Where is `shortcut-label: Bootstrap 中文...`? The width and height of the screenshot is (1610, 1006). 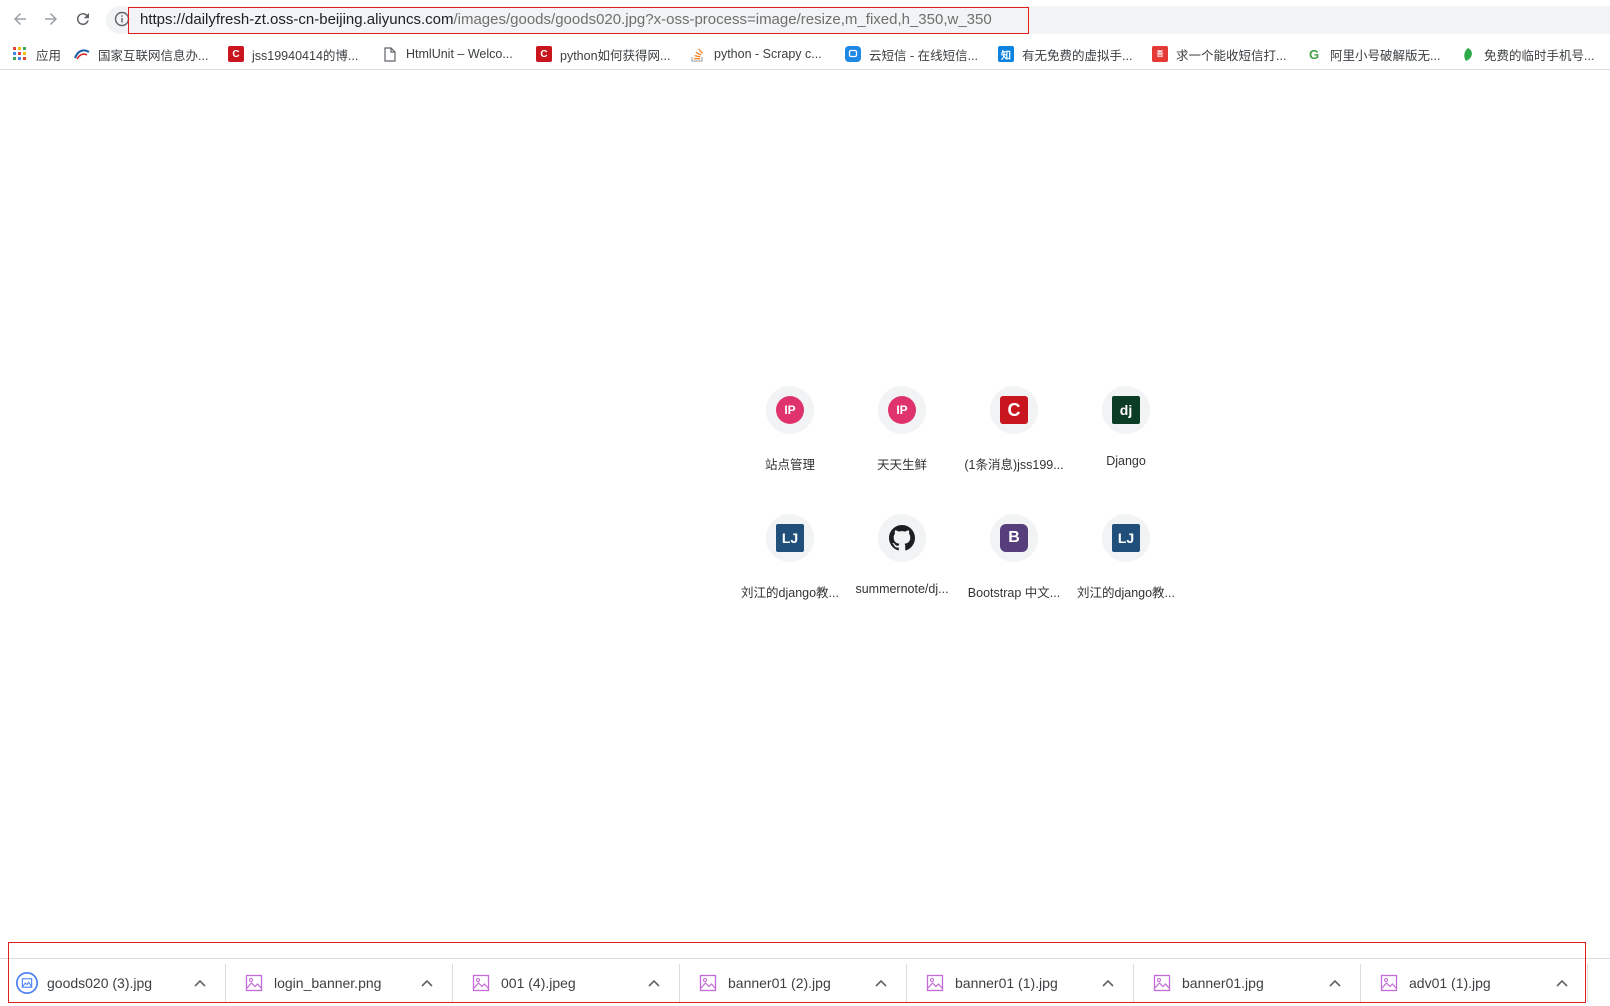 shortcut-label: Bootstrap 中文... is located at coordinates (1014, 593).